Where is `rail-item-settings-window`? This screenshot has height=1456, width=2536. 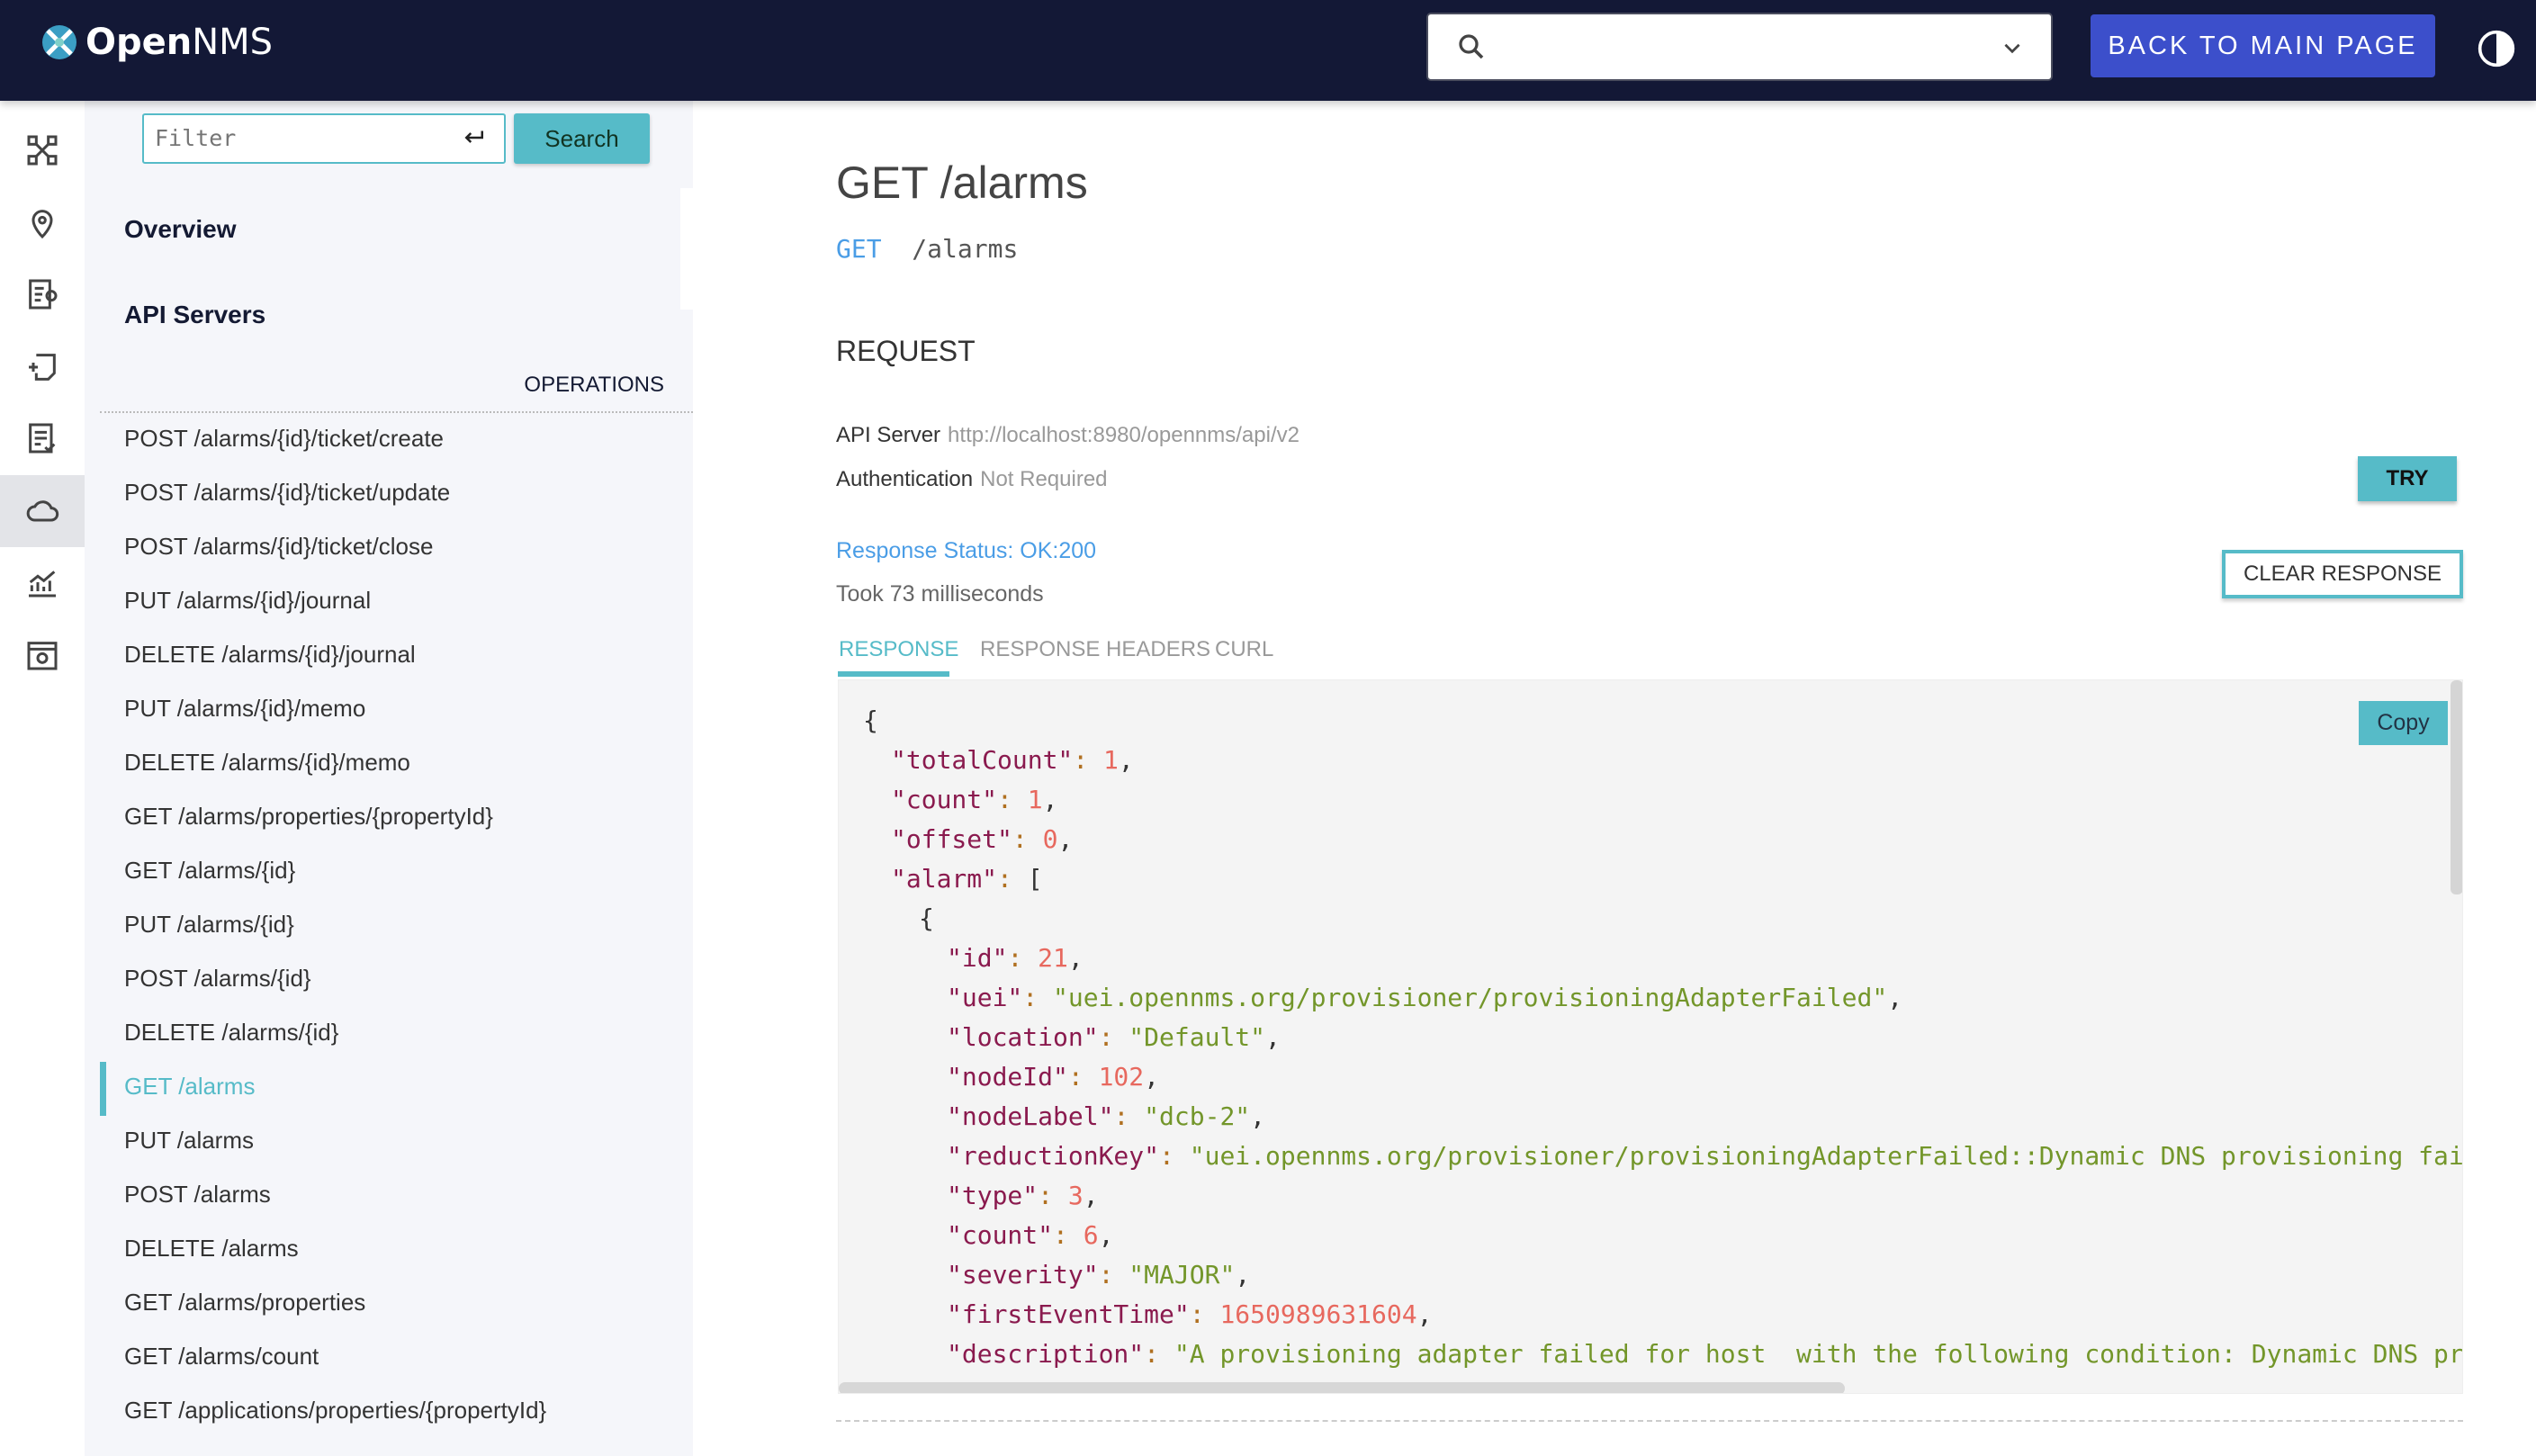
rail-item-settings-window is located at coordinates (42, 655).